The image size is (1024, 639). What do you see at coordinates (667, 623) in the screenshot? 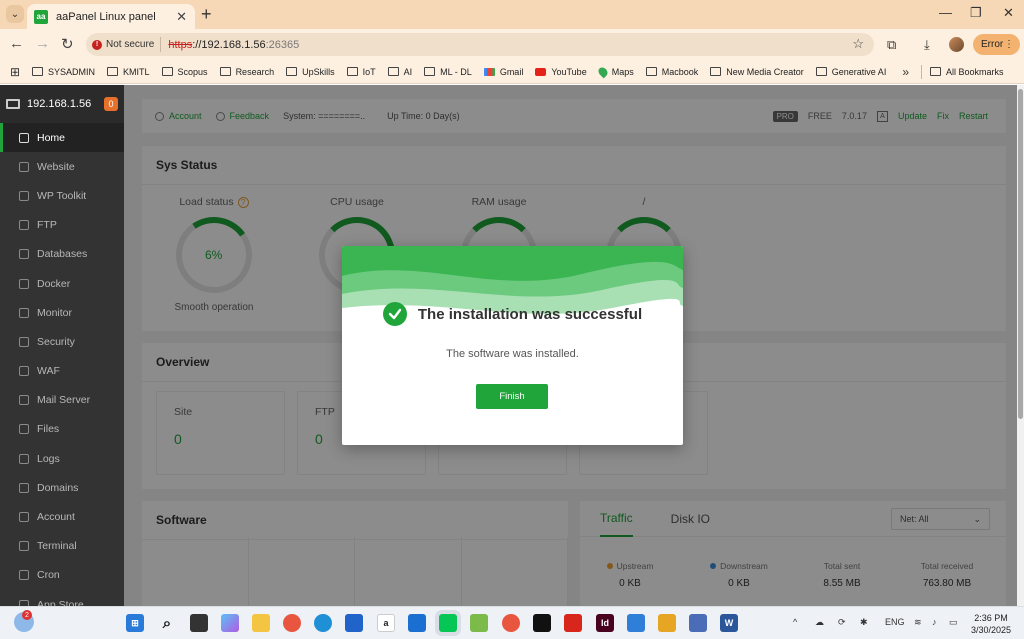
I see `notes-app-icon` at bounding box center [667, 623].